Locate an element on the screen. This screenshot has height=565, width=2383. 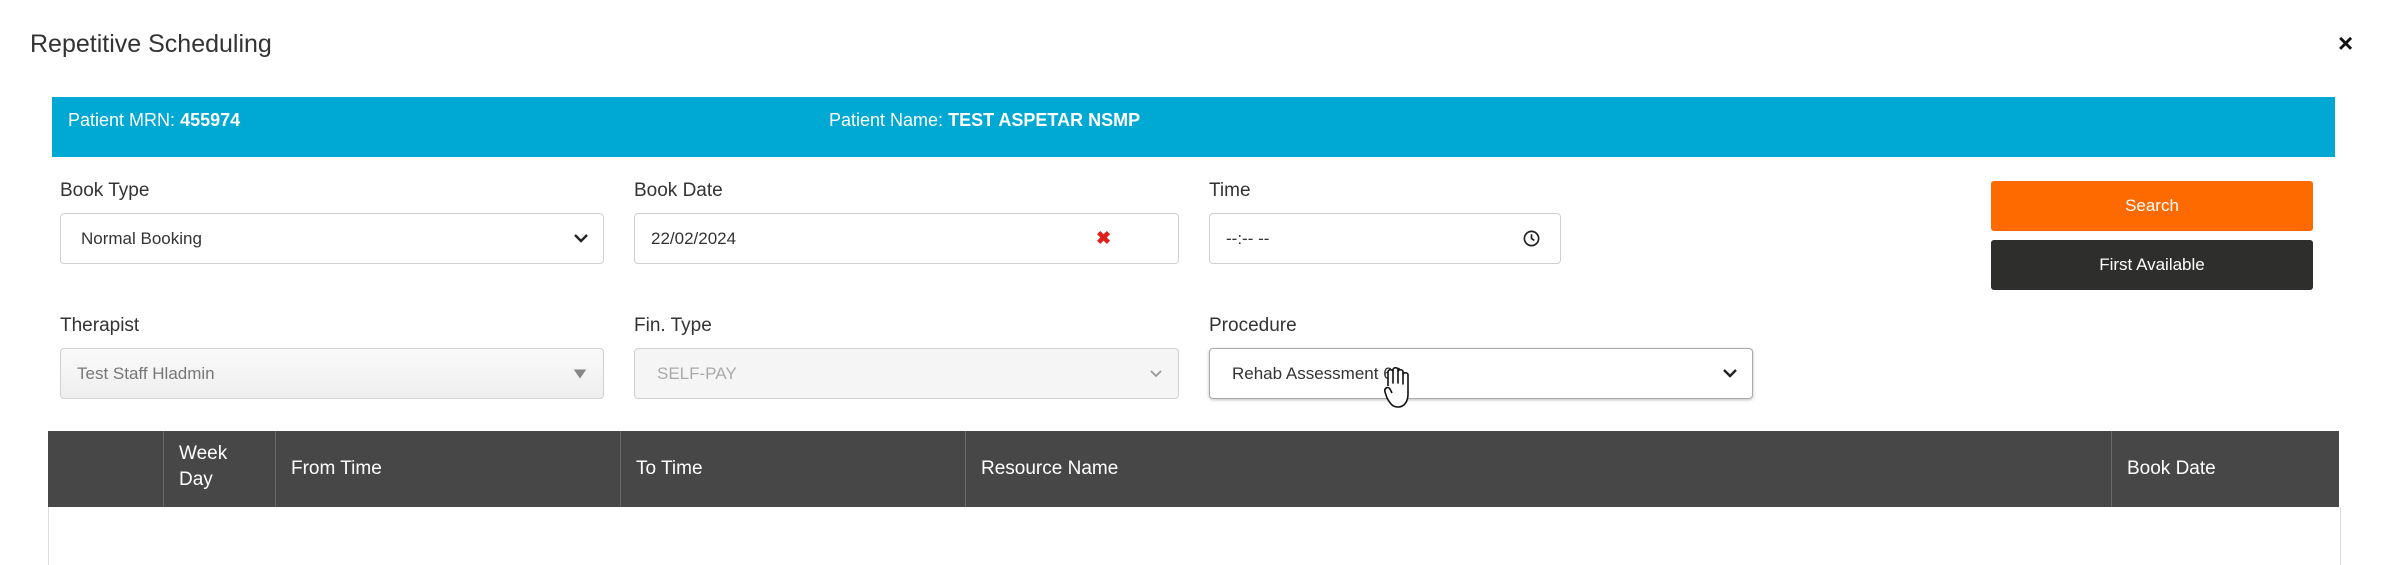
therapist-select: Test Staff Hladmin is located at coordinates (332, 373).